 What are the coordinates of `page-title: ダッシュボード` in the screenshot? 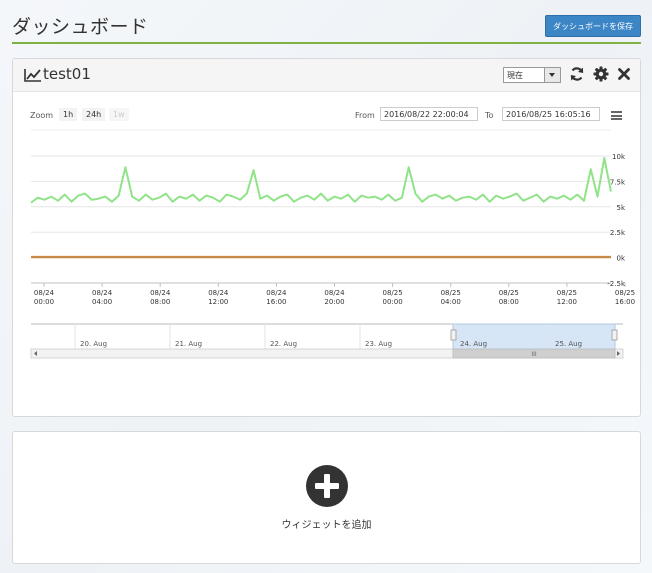 It's located at (80, 27).